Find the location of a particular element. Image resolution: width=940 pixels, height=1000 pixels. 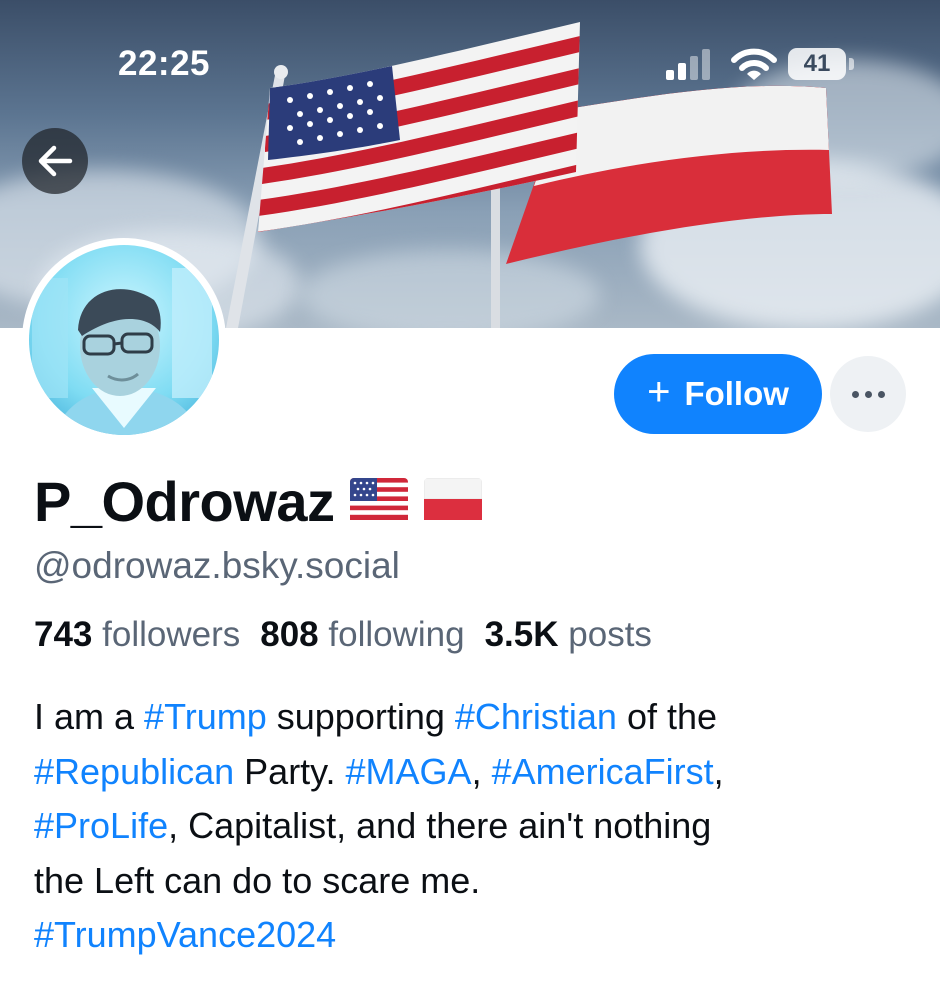

more-options-button is located at coordinates (868, 394).